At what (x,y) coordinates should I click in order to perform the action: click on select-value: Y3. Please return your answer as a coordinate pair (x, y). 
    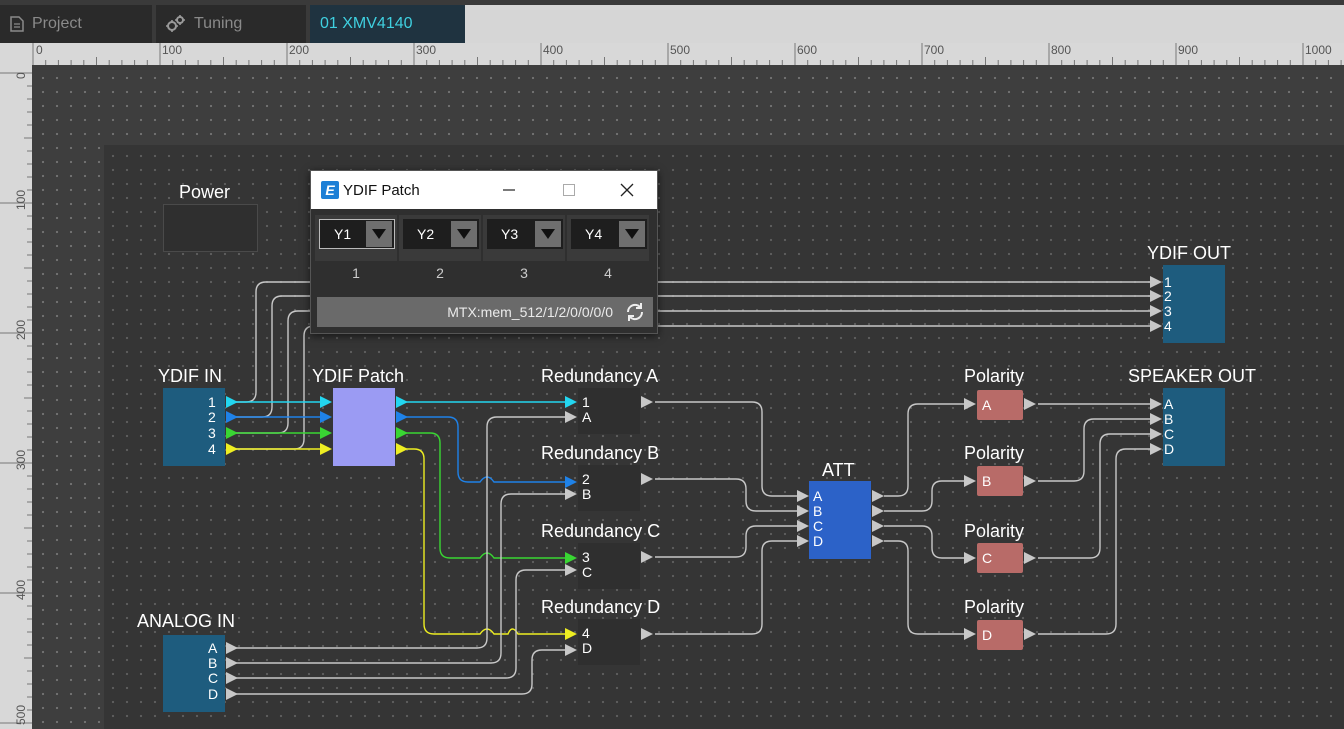
    Looking at the image, I should click on (510, 234).